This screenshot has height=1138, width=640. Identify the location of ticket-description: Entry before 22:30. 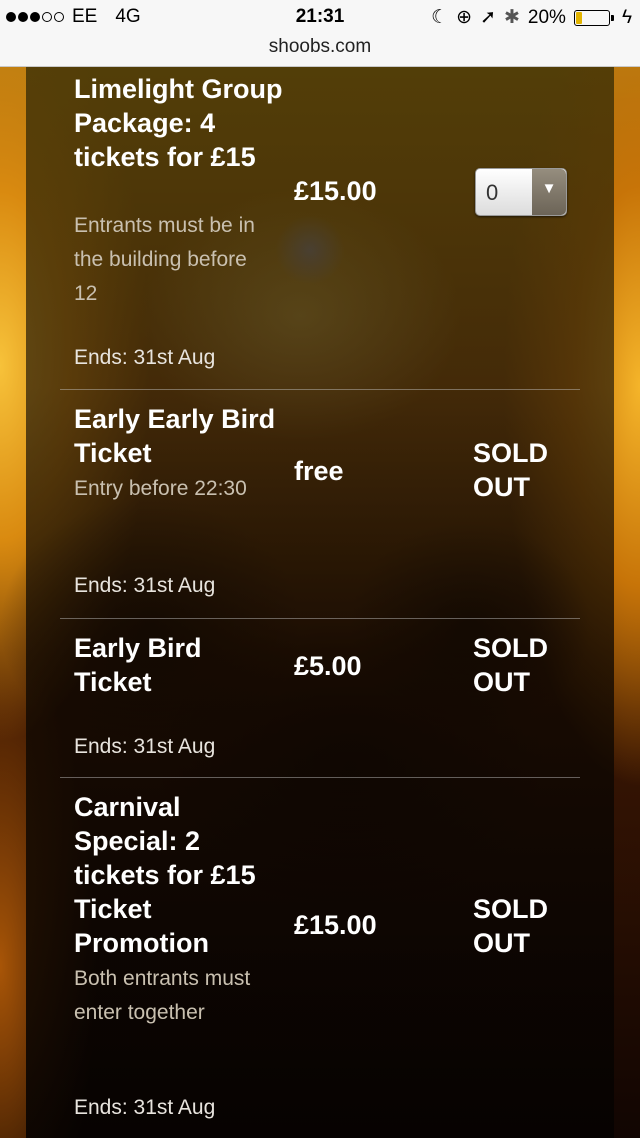
(160, 488).